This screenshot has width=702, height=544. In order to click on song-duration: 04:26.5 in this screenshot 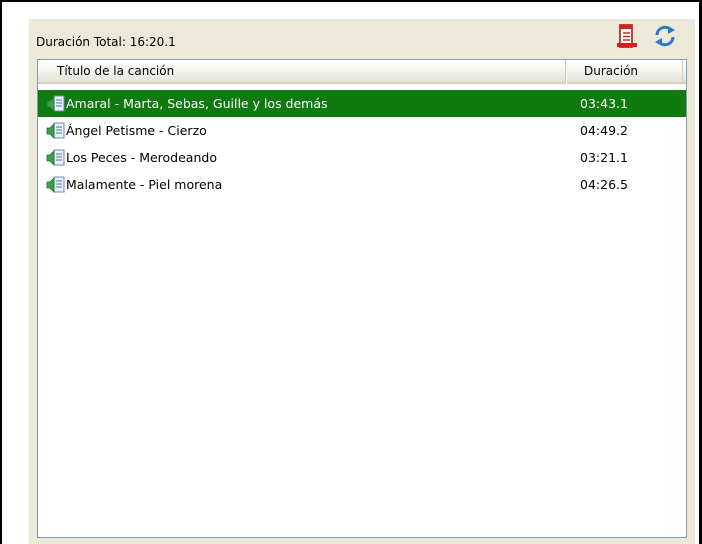, I will do `click(604, 184)`.